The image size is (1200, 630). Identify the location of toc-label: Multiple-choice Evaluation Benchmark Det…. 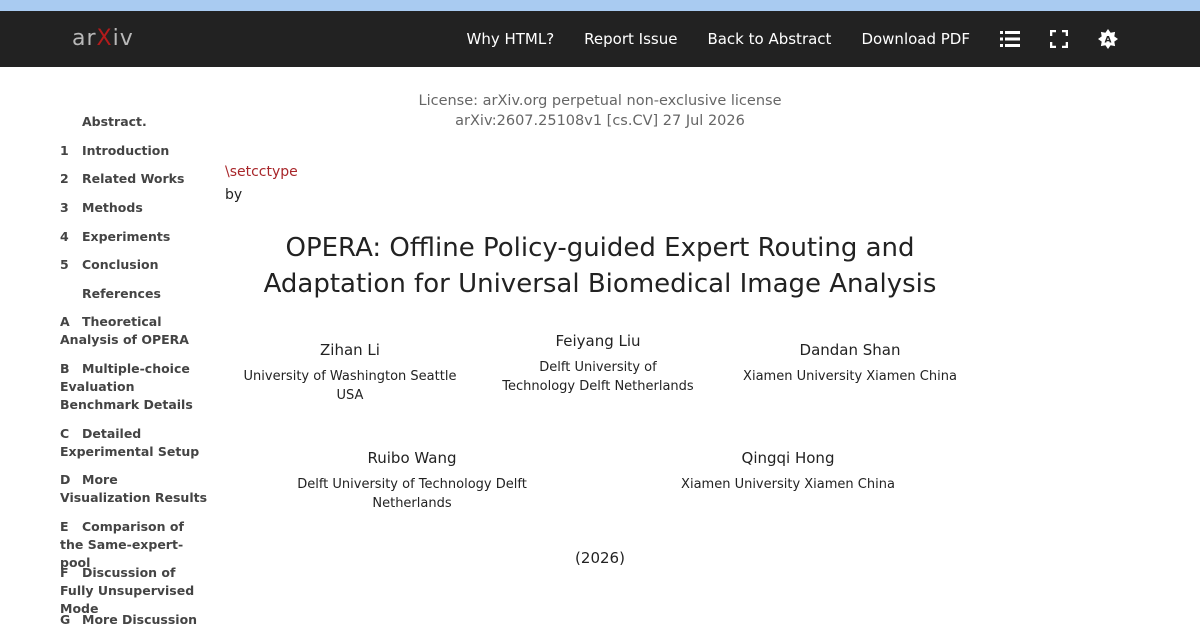
(126, 386).